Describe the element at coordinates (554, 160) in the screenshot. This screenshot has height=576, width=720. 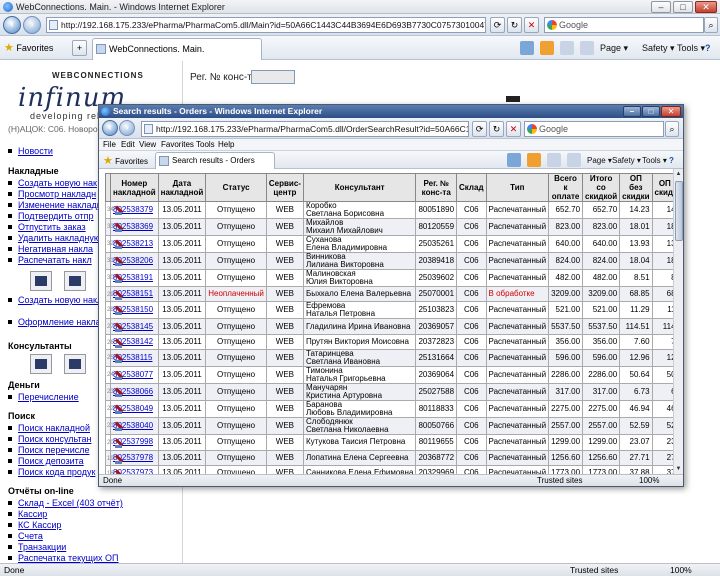
I see `popup-mail-icon` at that location.